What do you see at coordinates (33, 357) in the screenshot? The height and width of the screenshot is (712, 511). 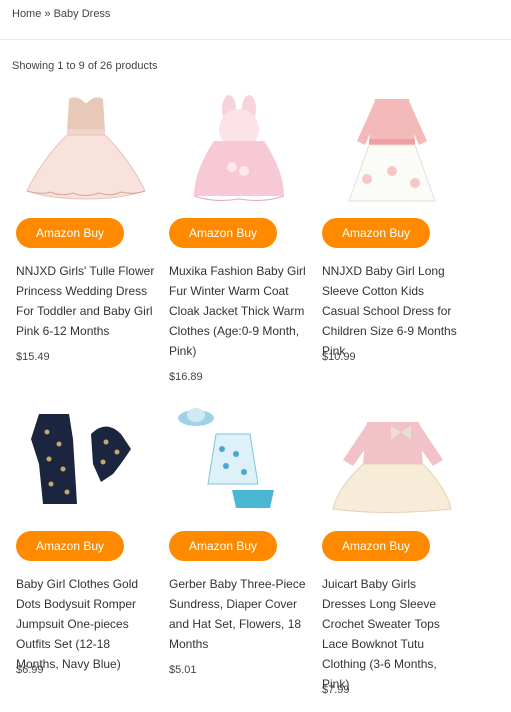 I see `product-price: $15.49` at bounding box center [33, 357].